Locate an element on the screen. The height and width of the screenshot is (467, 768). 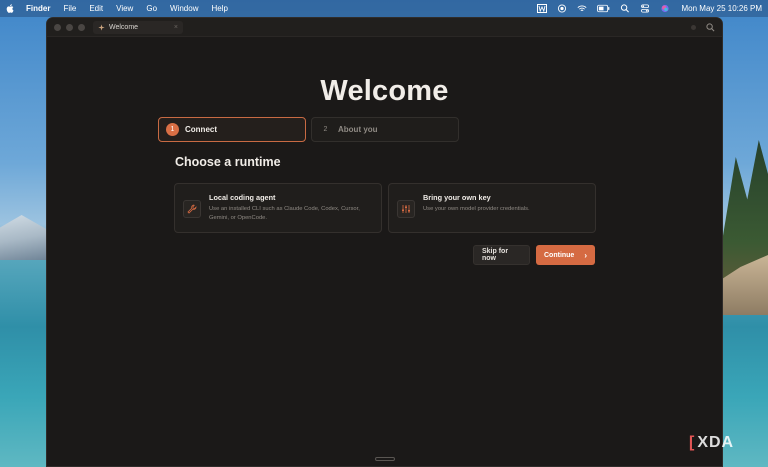
menu-window: Window is located at coordinates (184, 8).